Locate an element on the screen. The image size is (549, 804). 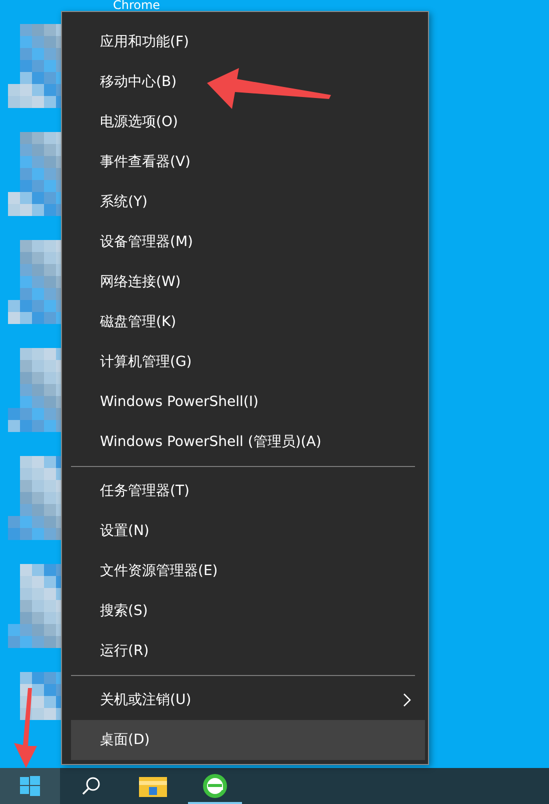
menu-item: 计算机管理(G) is located at coordinates (248, 362).